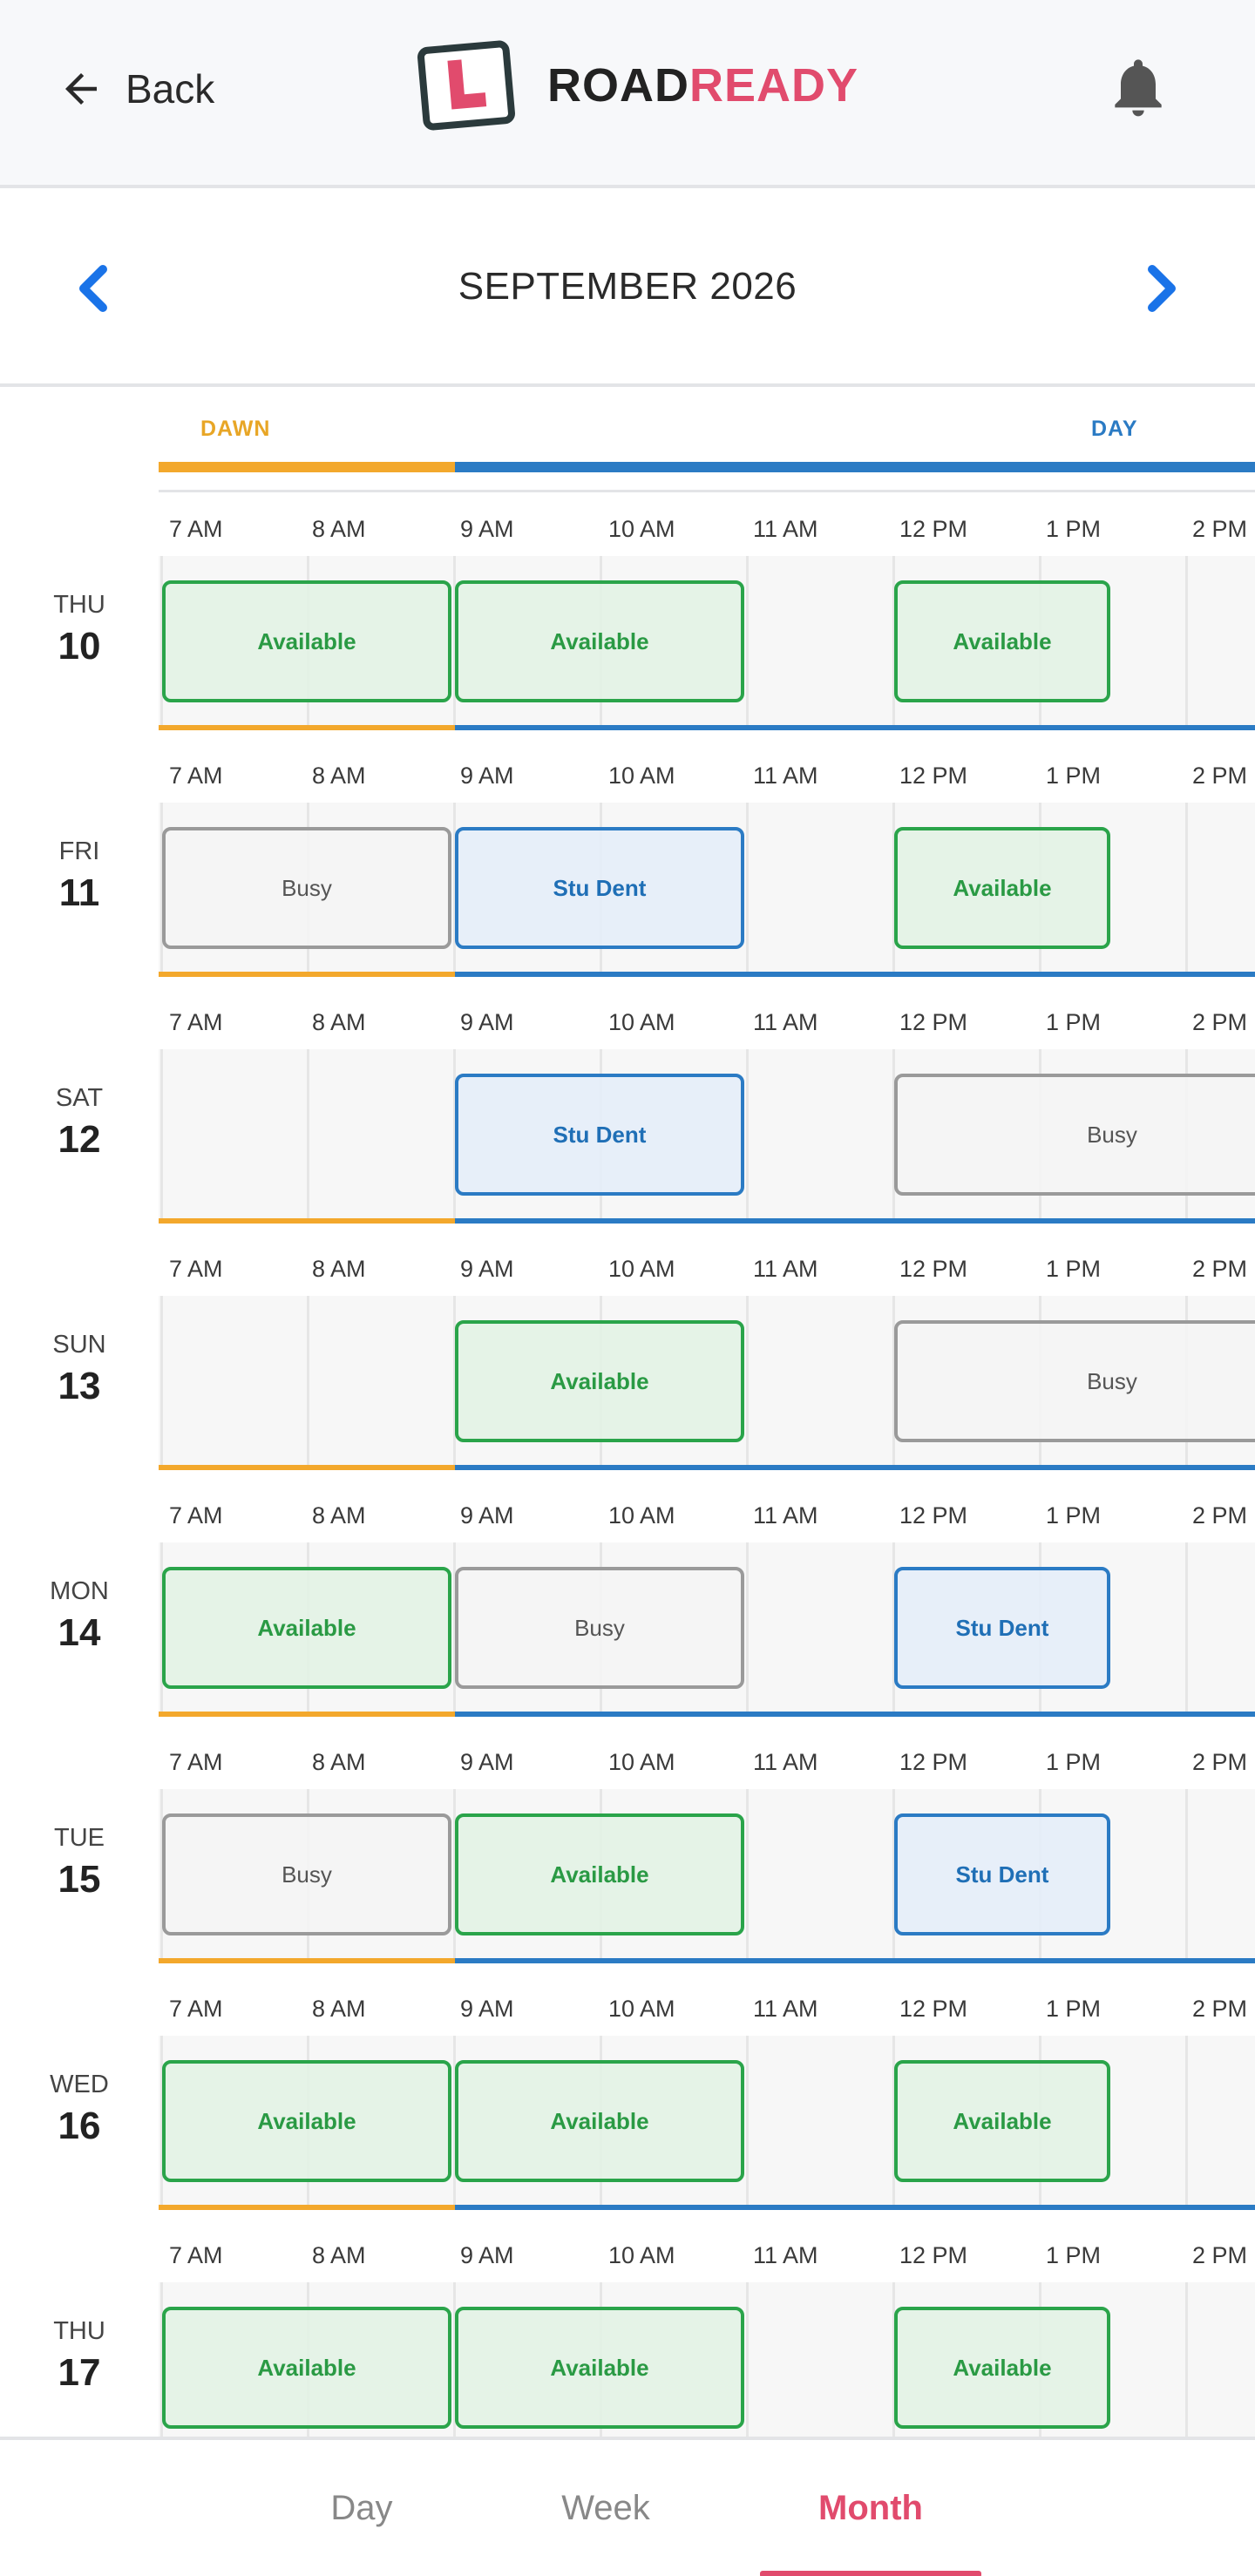 The width and height of the screenshot is (1255, 2576). I want to click on day-number: 15, so click(79, 1880).